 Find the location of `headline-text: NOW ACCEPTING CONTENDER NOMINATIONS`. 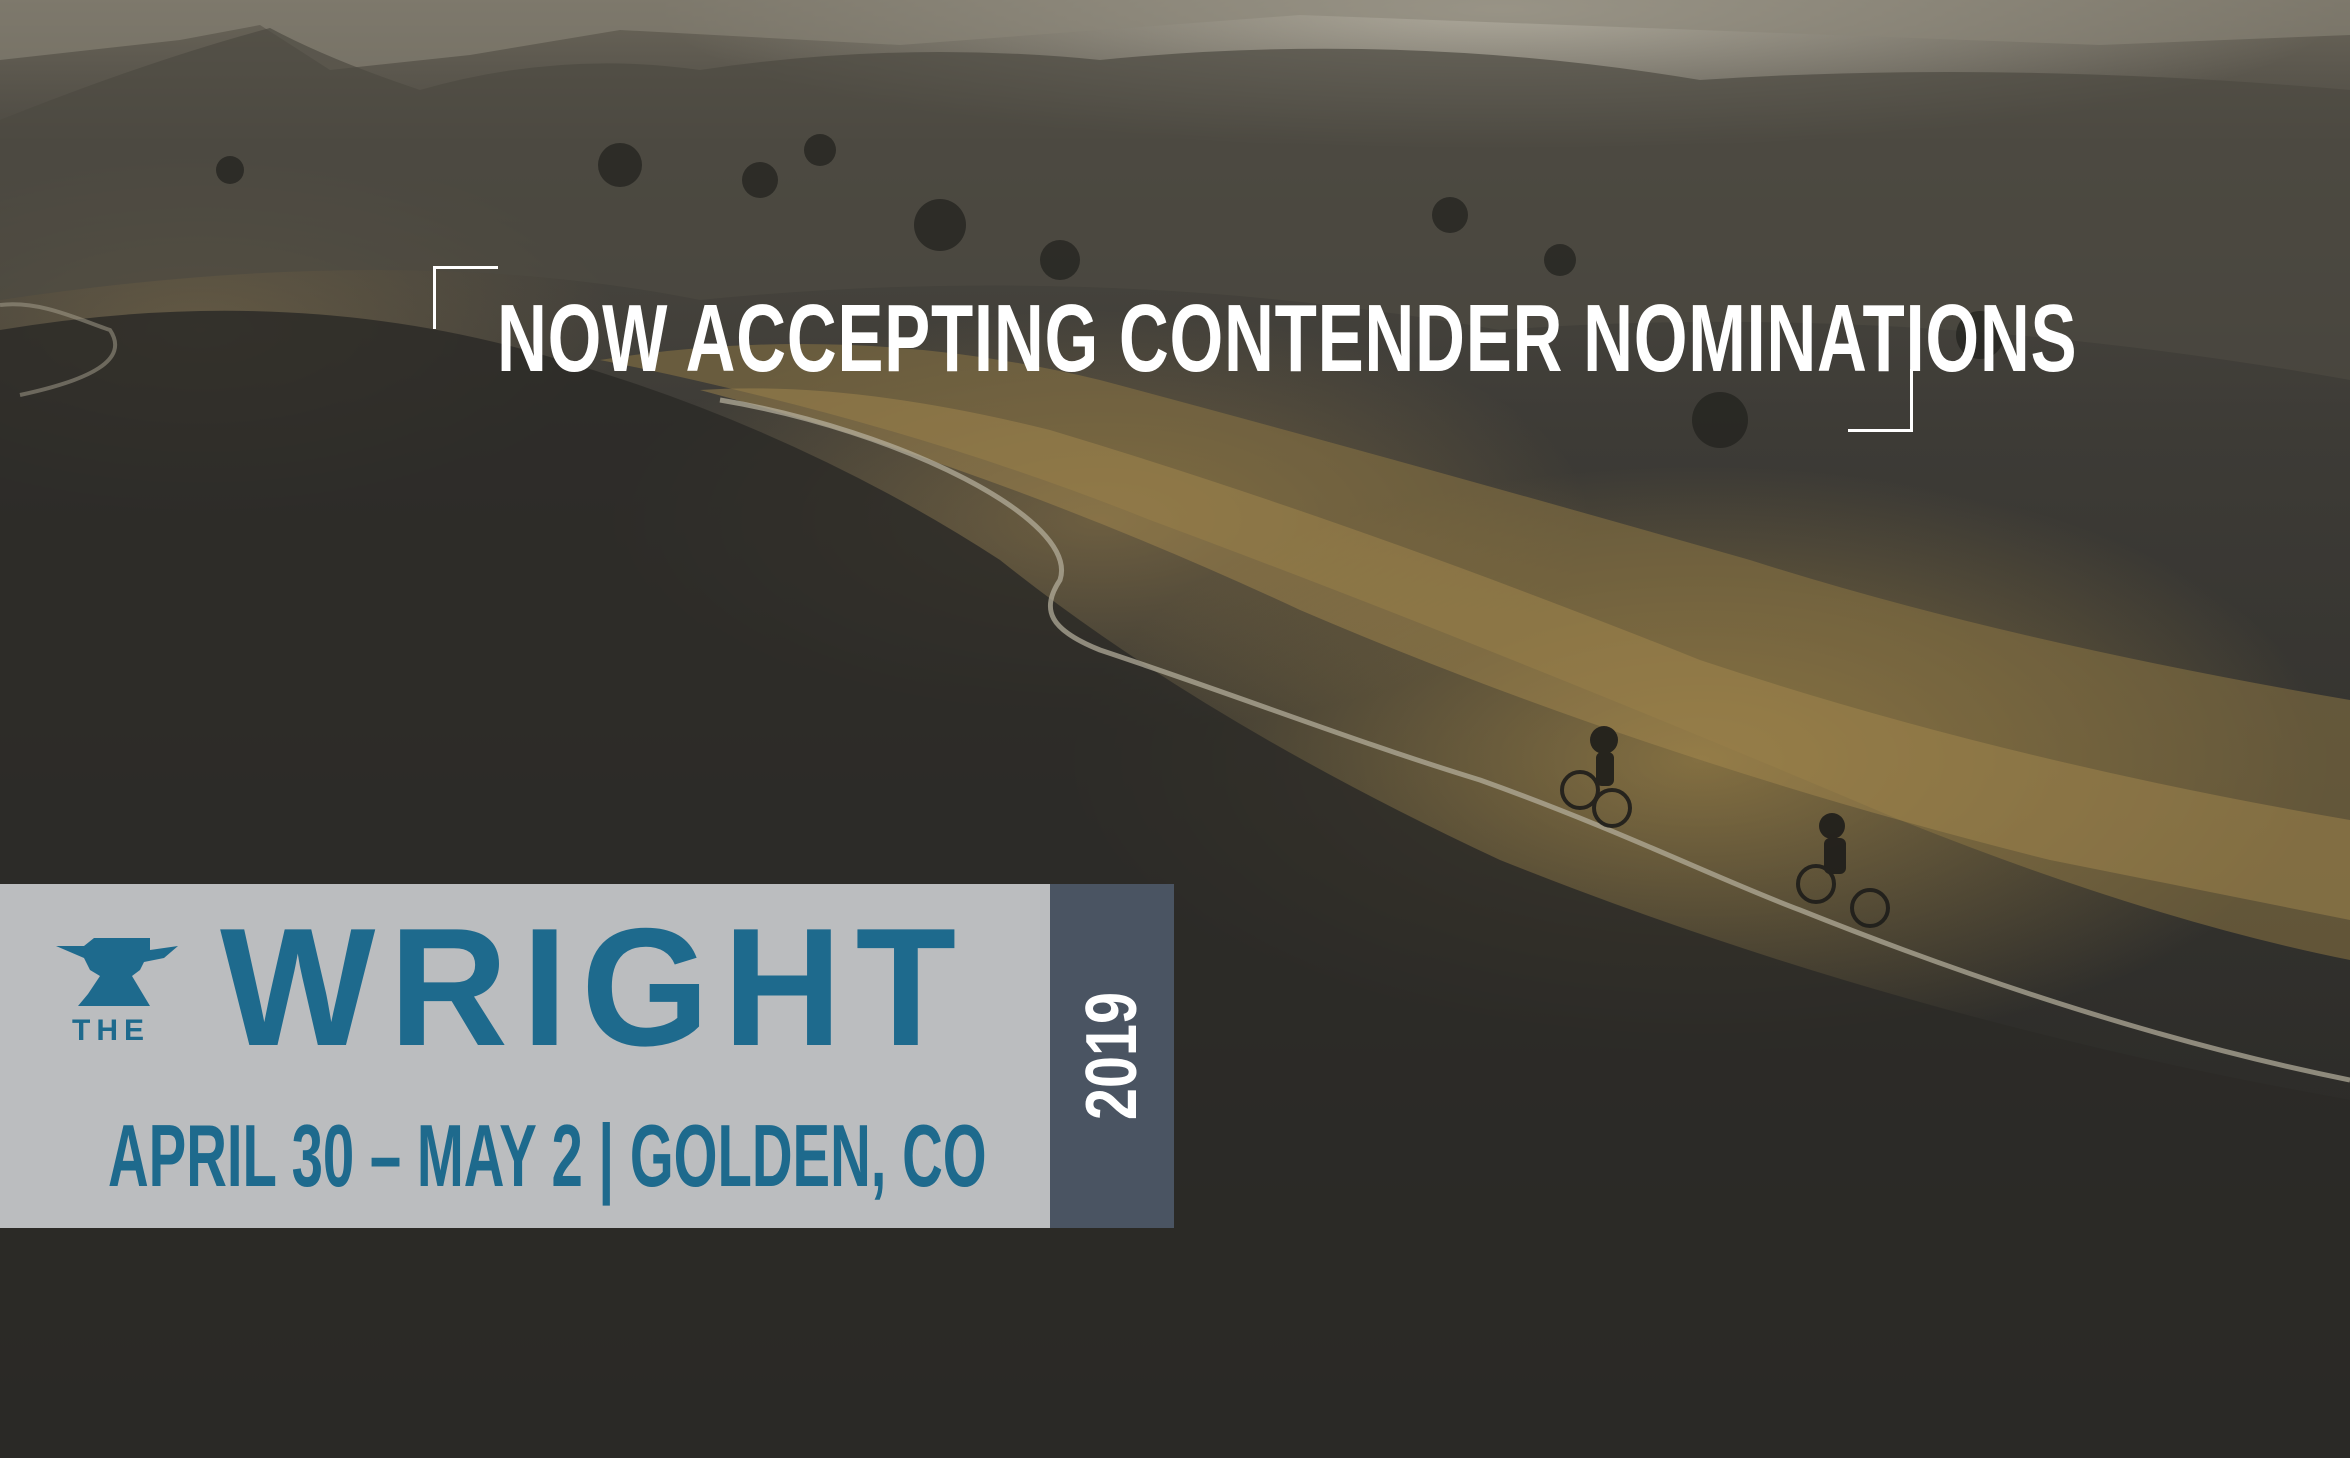

headline-text: NOW ACCEPTING CONTENDER NOMINATIONS is located at coordinates (1287, 338).